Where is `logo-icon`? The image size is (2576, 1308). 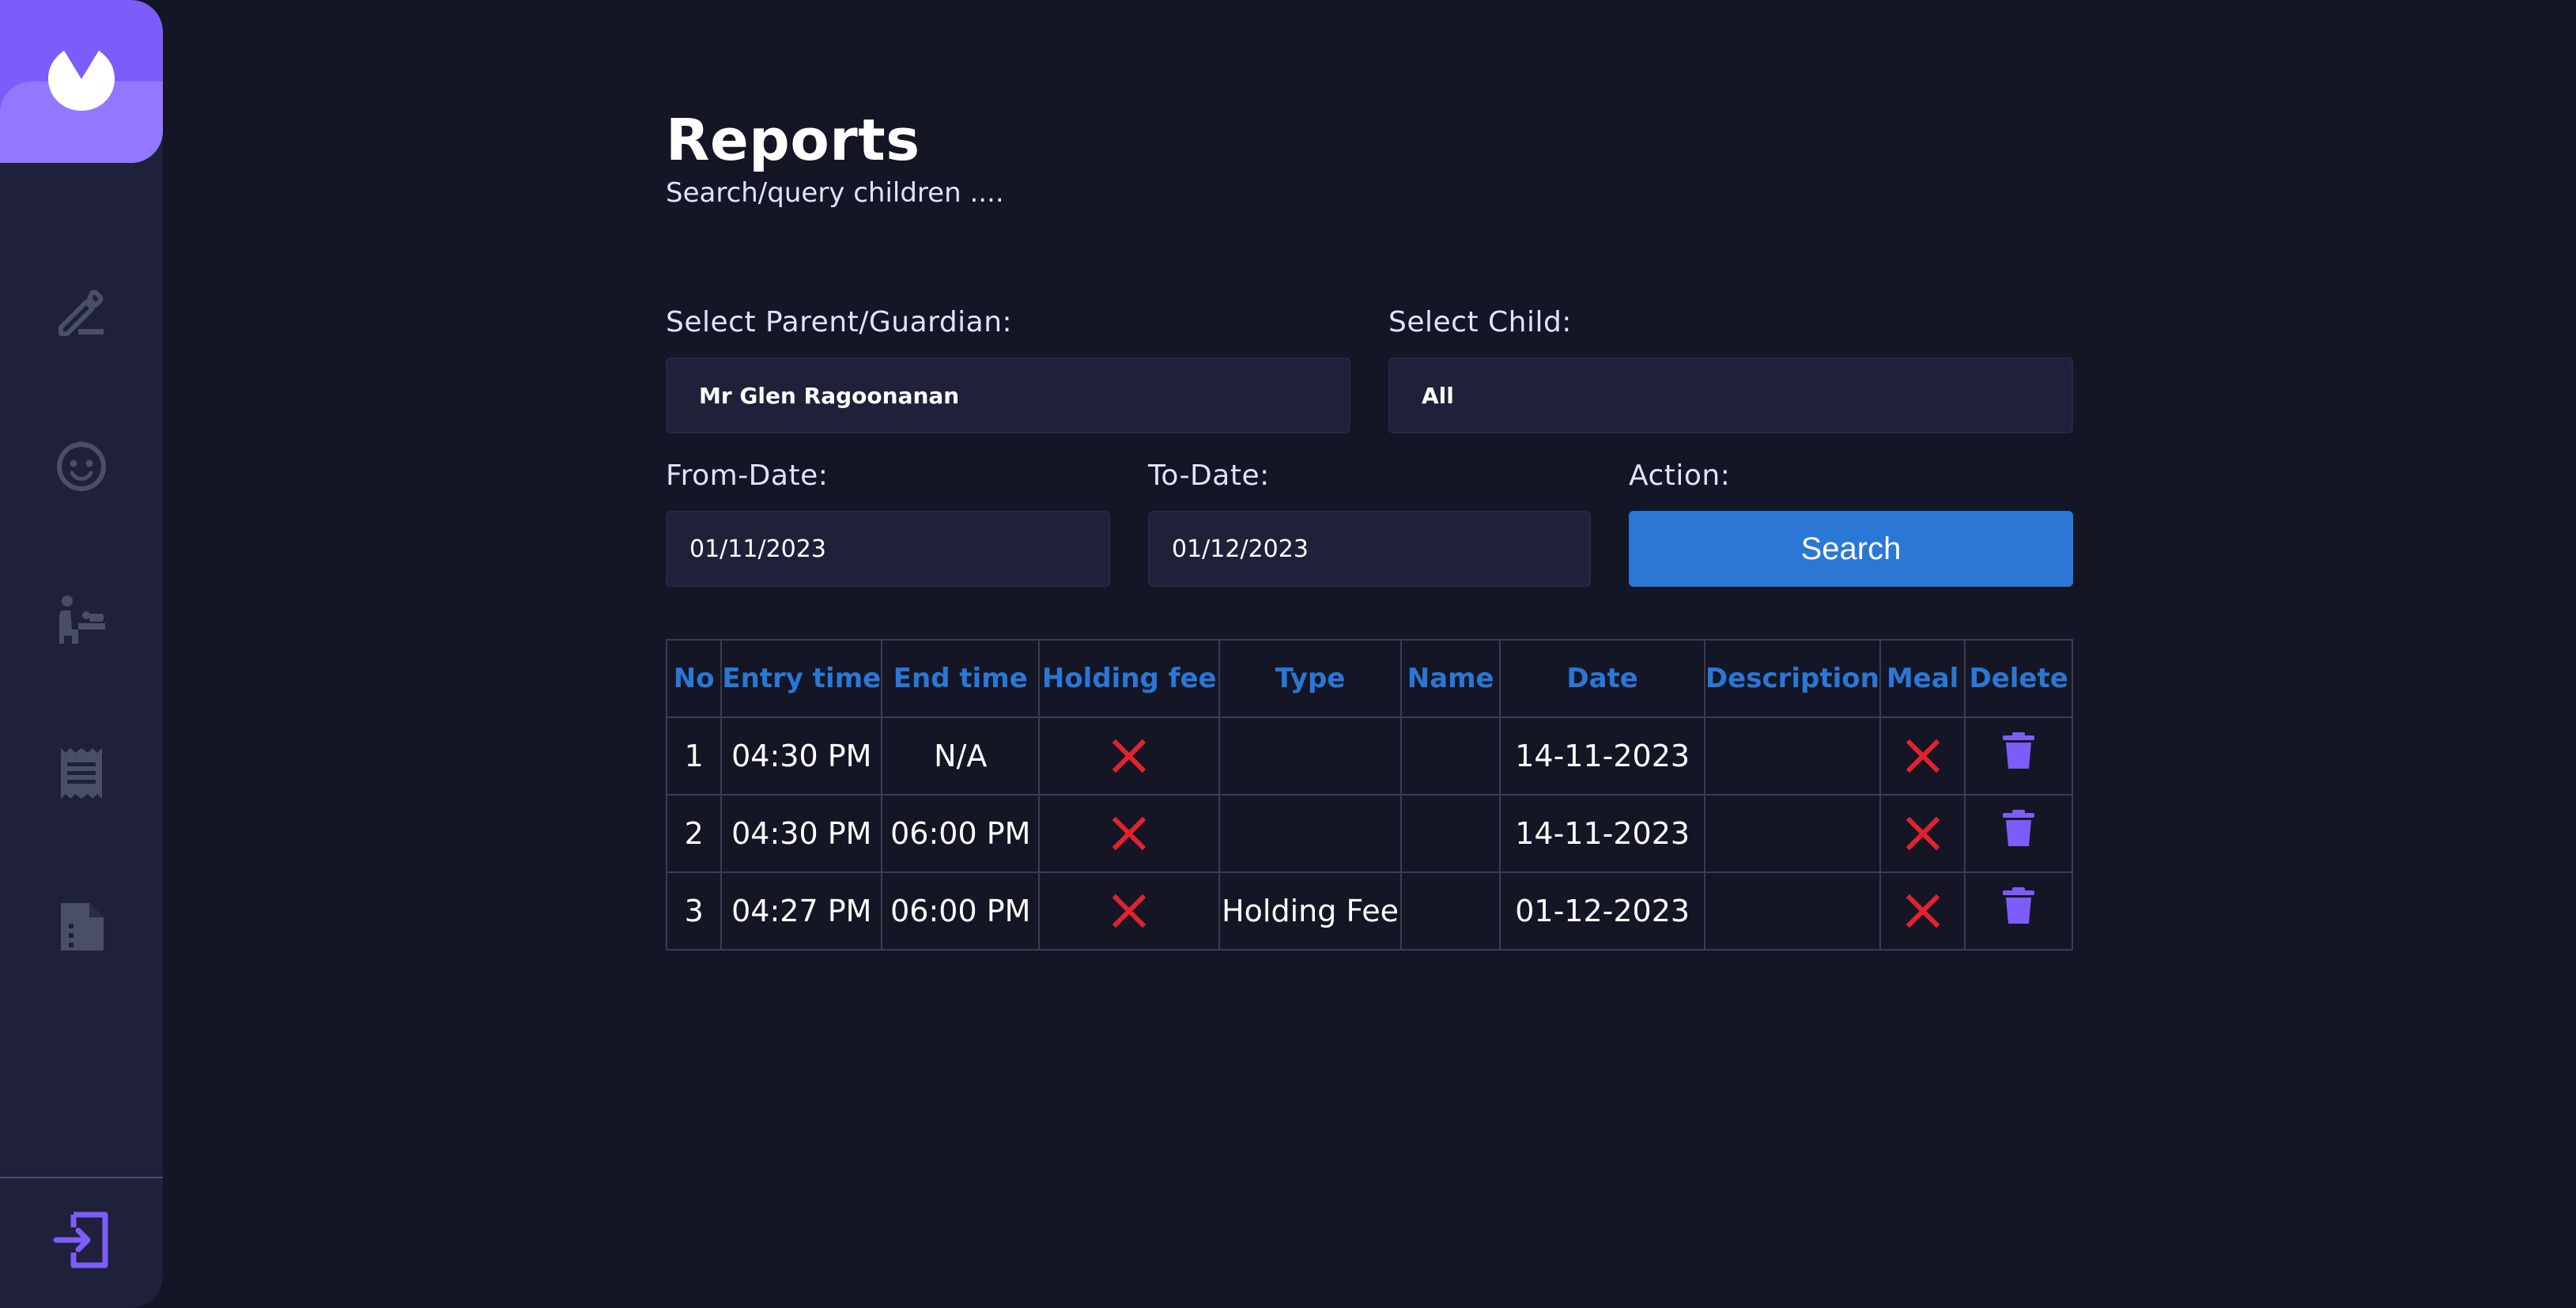
logo-icon is located at coordinates (81, 81).